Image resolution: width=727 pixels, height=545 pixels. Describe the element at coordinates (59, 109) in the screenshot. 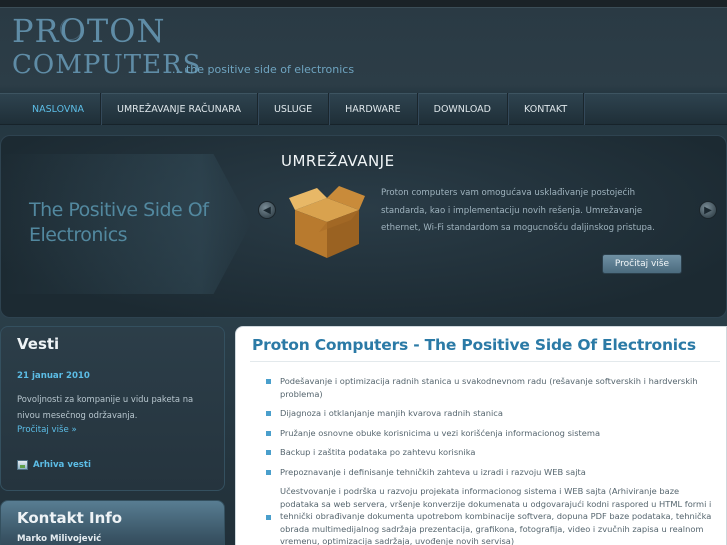

I see `nav-item-naslovna: NASLOVNA` at that location.